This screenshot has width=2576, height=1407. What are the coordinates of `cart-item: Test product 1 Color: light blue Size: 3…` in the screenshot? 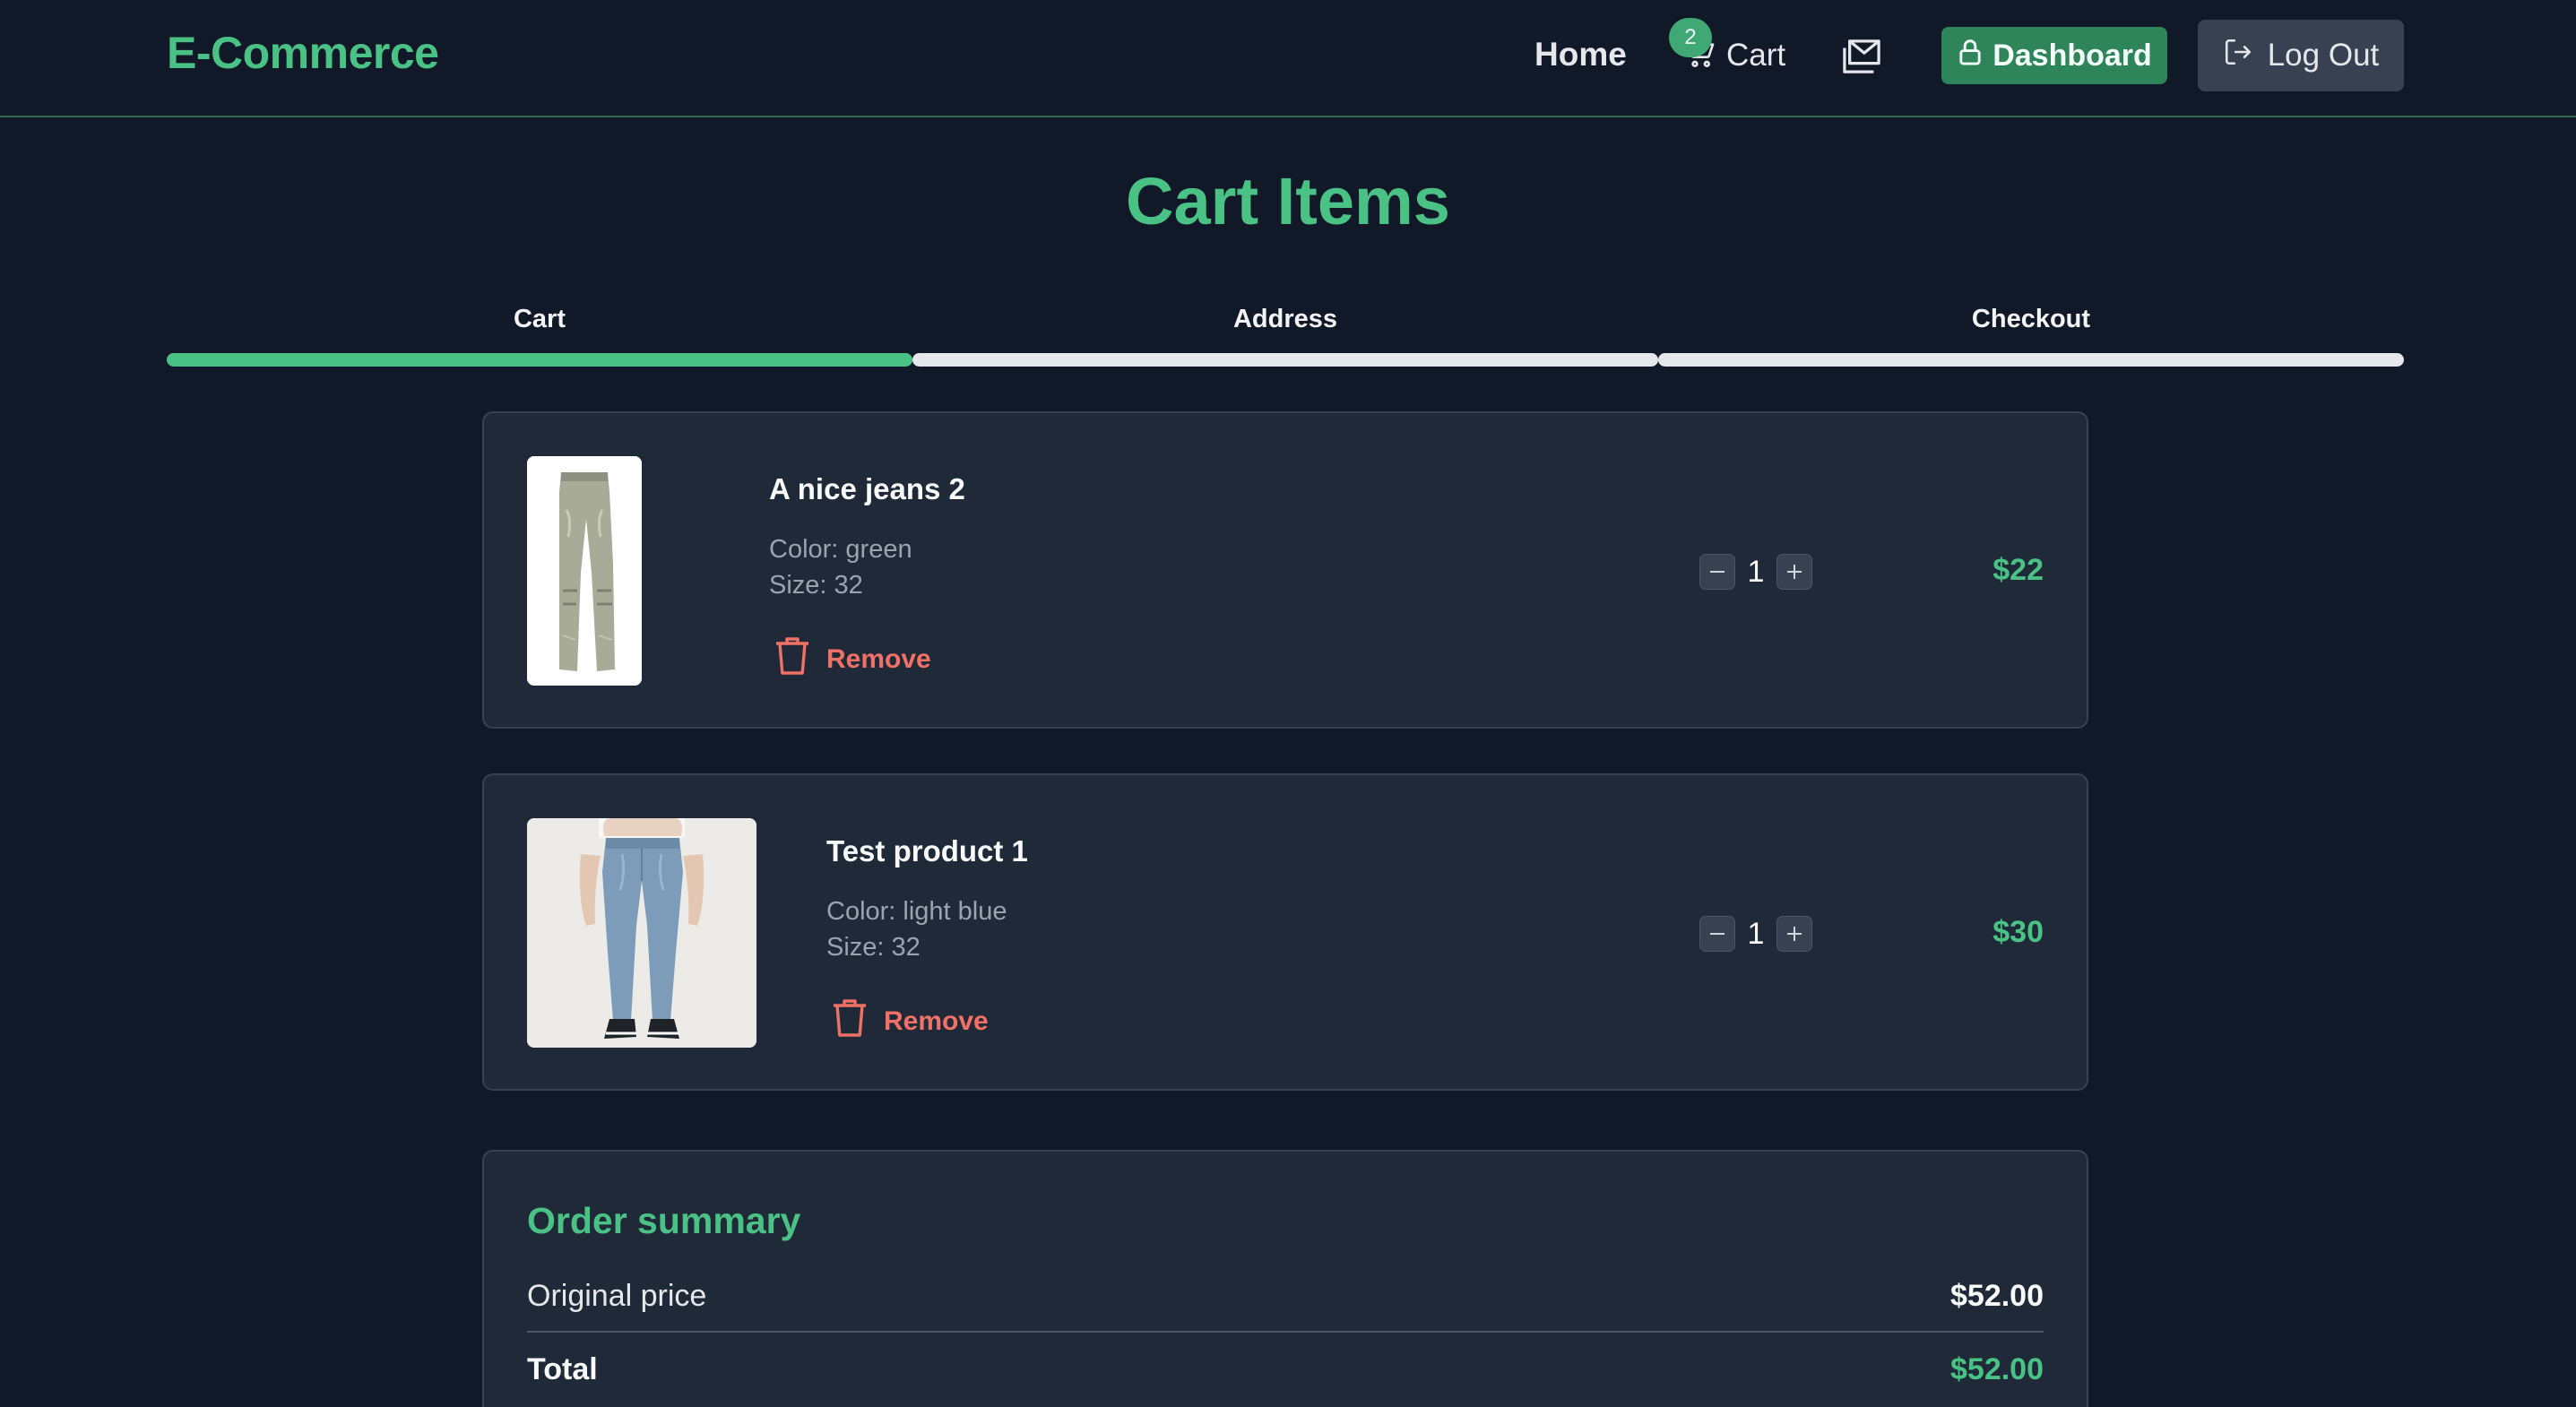 It's located at (1285, 932).